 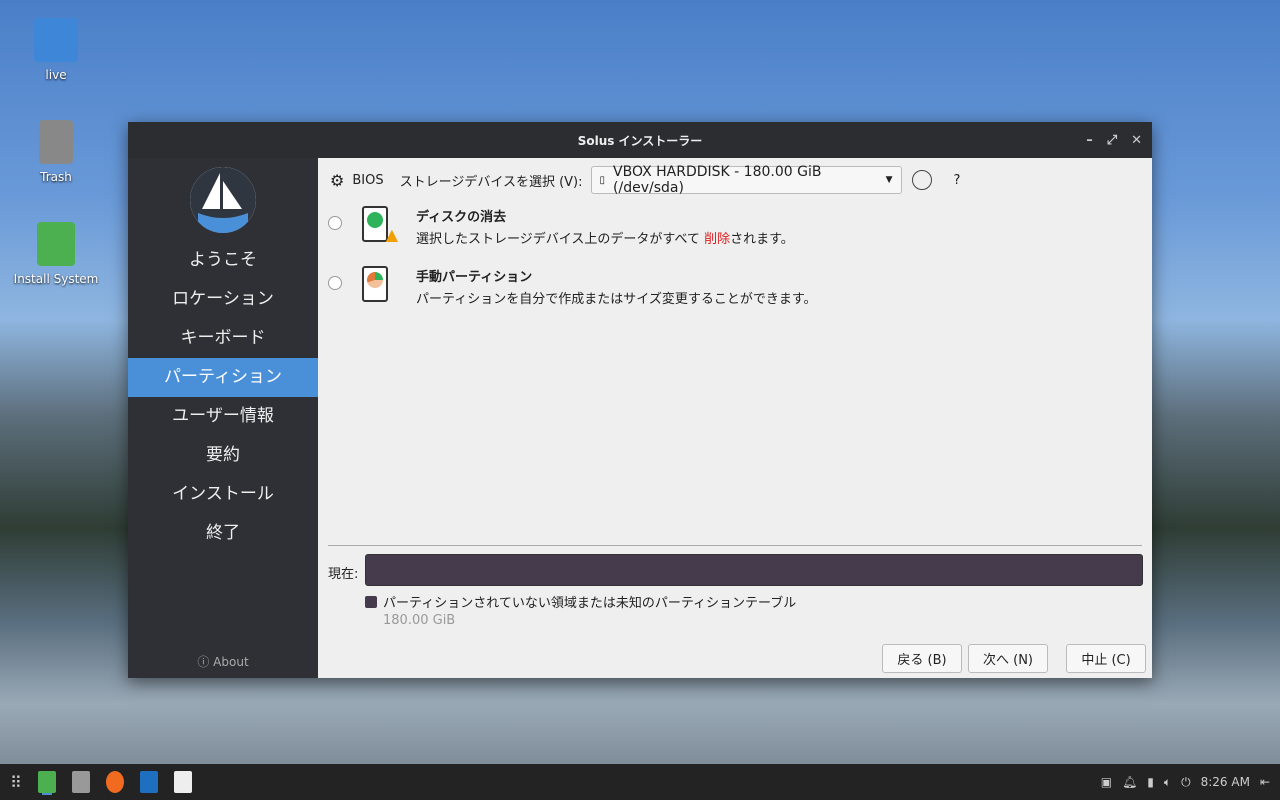 What do you see at coordinates (735, 545) in the screenshot?
I see `divider` at bounding box center [735, 545].